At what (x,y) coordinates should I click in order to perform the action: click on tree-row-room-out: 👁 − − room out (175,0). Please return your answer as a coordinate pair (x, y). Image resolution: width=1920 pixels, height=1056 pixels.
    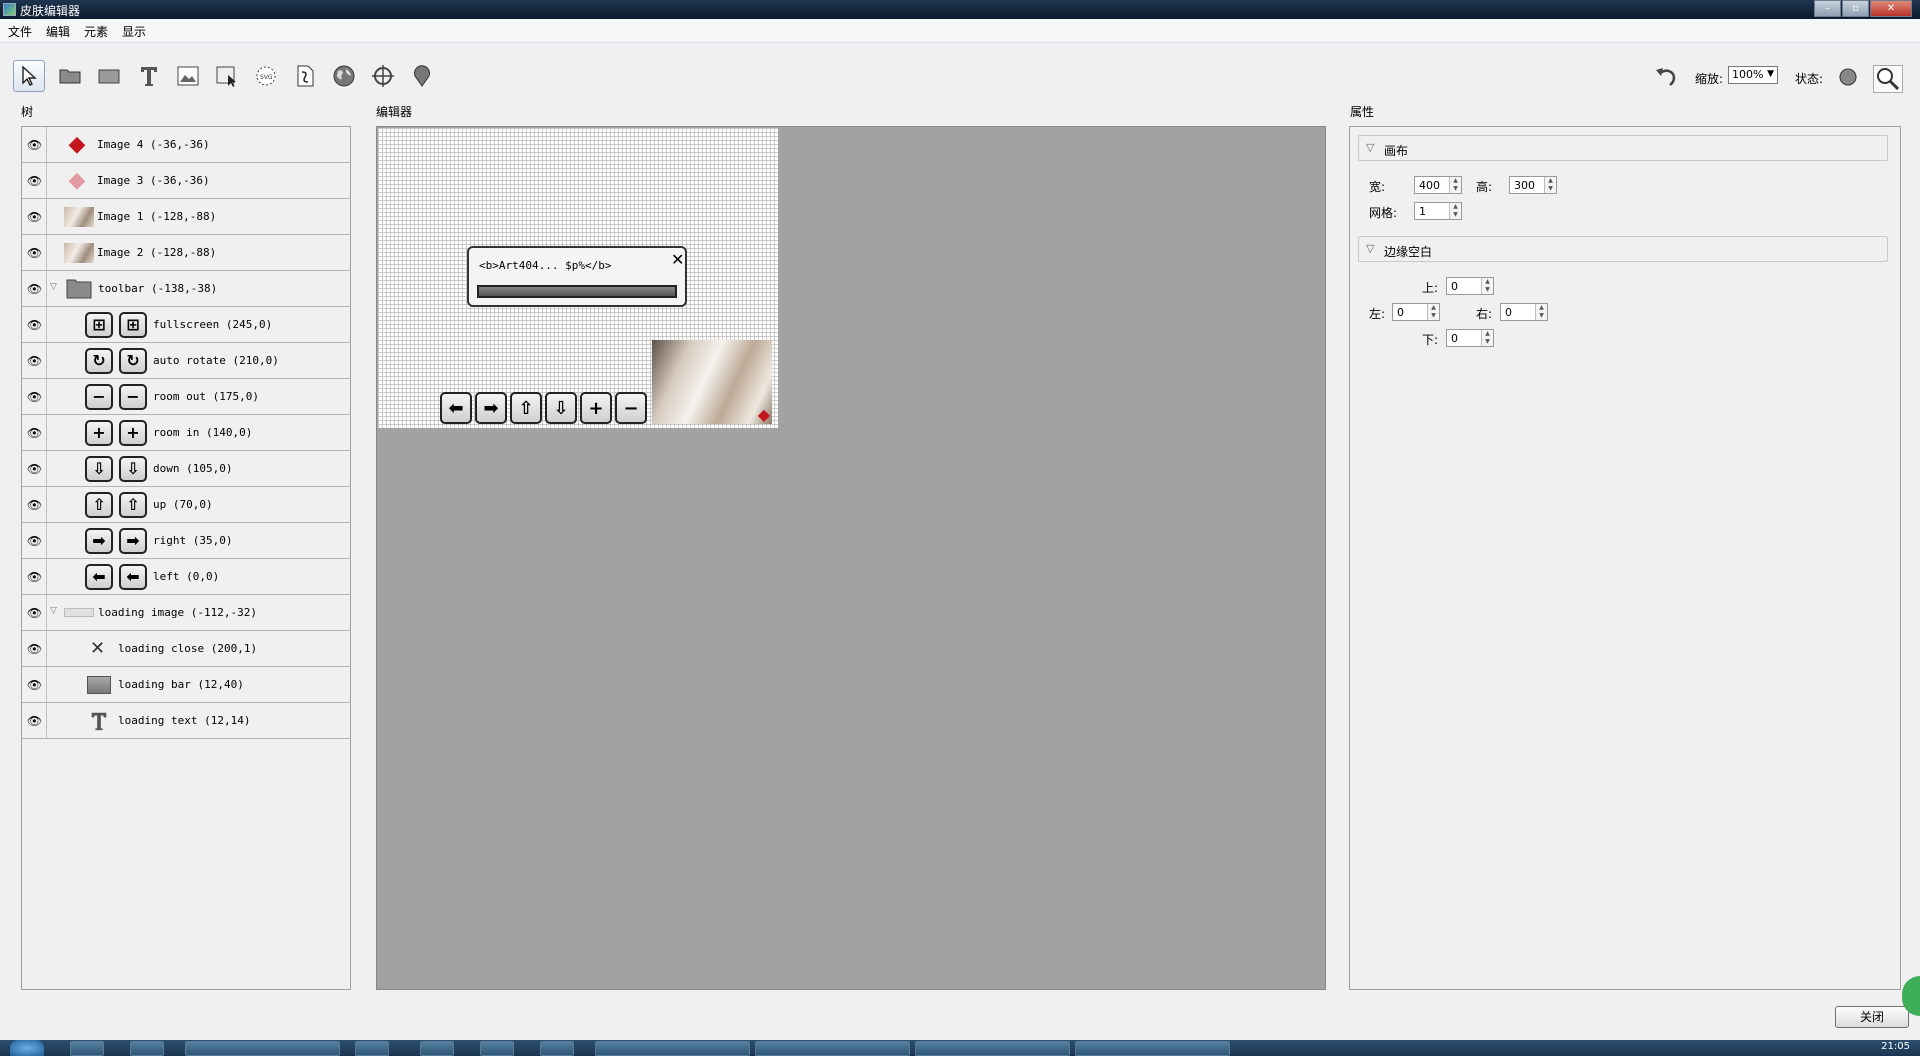
    Looking at the image, I should click on (186, 397).